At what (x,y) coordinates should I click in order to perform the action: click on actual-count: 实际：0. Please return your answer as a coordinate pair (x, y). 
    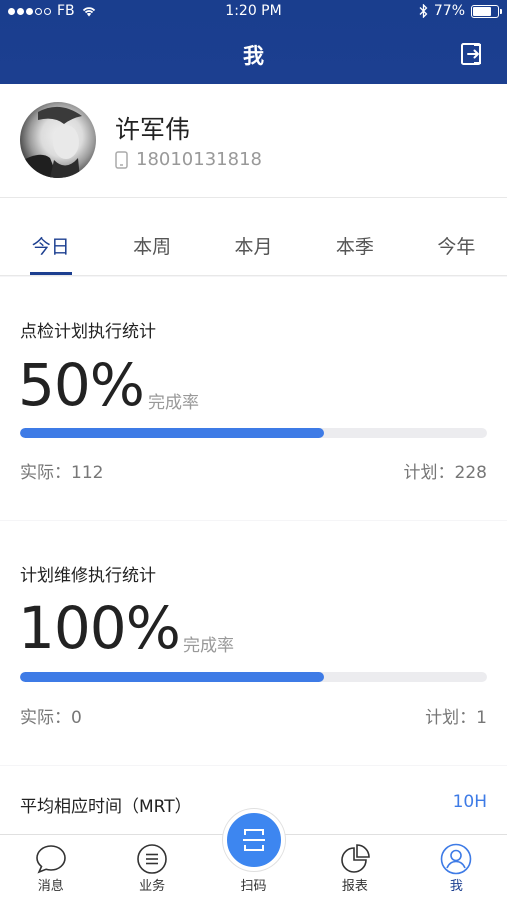
    Looking at the image, I should click on (51, 718).